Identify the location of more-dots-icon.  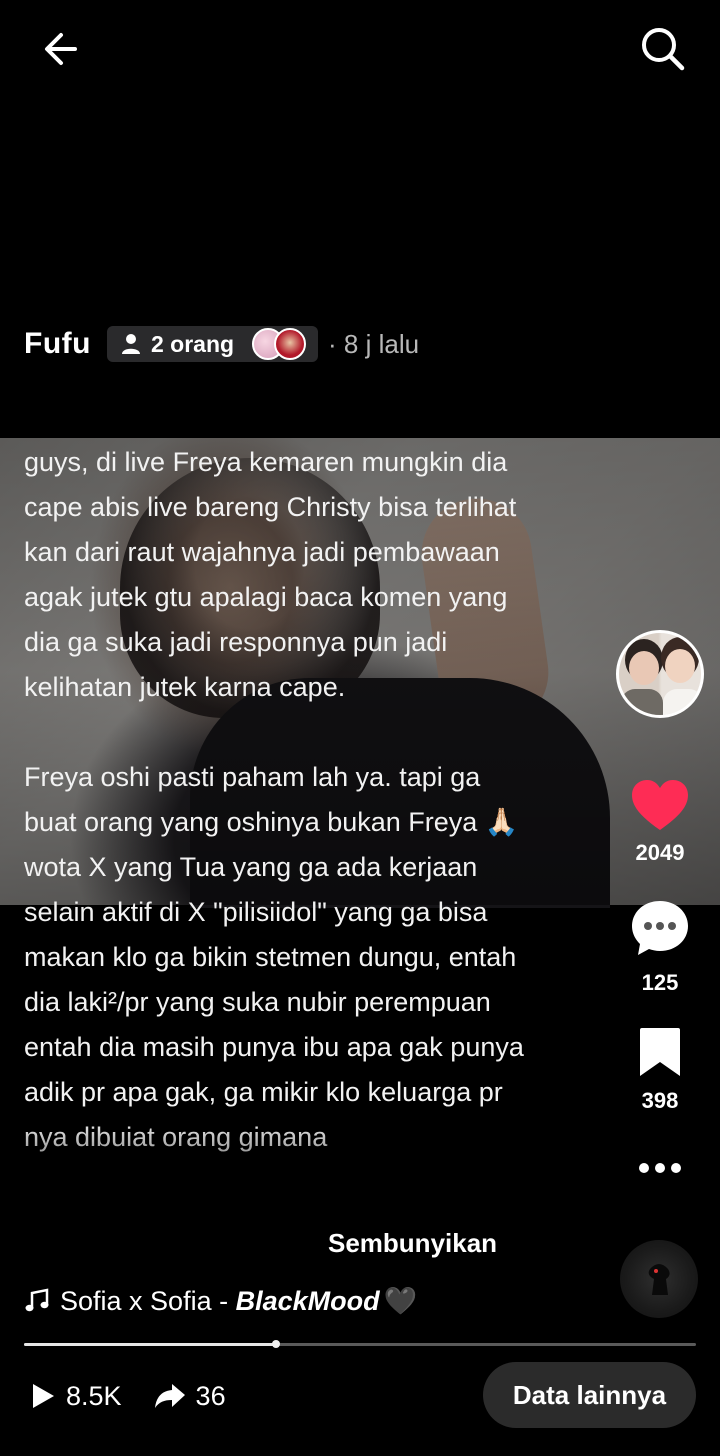
(660, 1168).